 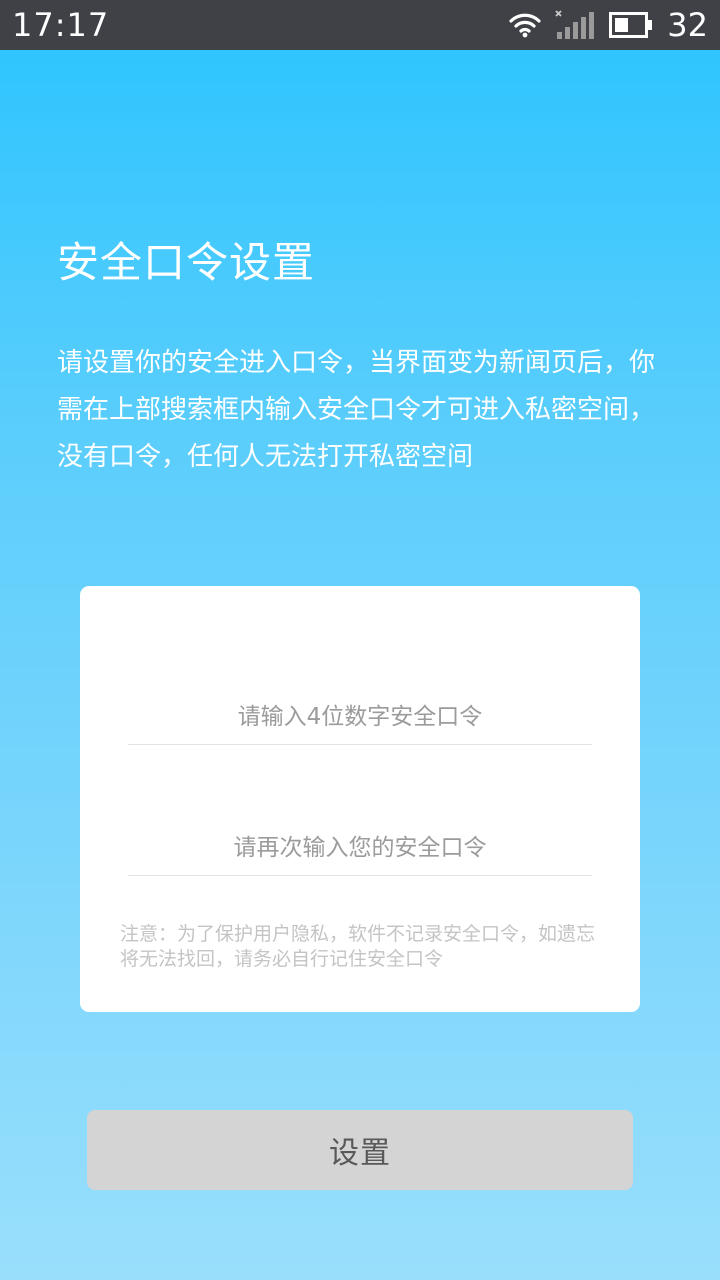 What do you see at coordinates (525, 25) in the screenshot?
I see `wifi-icon` at bounding box center [525, 25].